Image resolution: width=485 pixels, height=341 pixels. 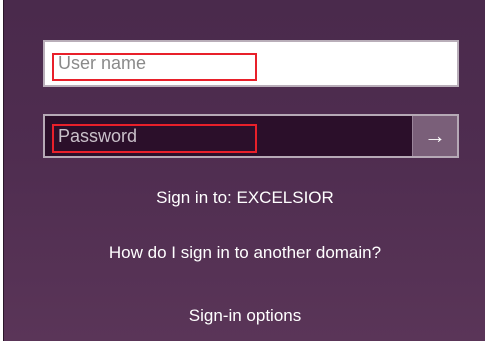 I want to click on submit-button: →, so click(x=434, y=136).